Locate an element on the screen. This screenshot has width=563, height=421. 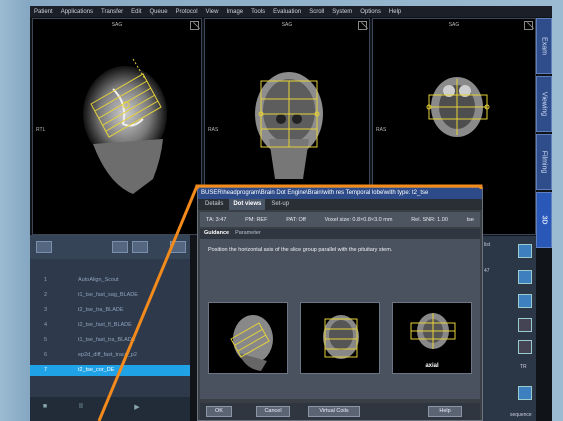
rel-snr: Rel. SNR: 1.00 is located at coordinates (429, 219).